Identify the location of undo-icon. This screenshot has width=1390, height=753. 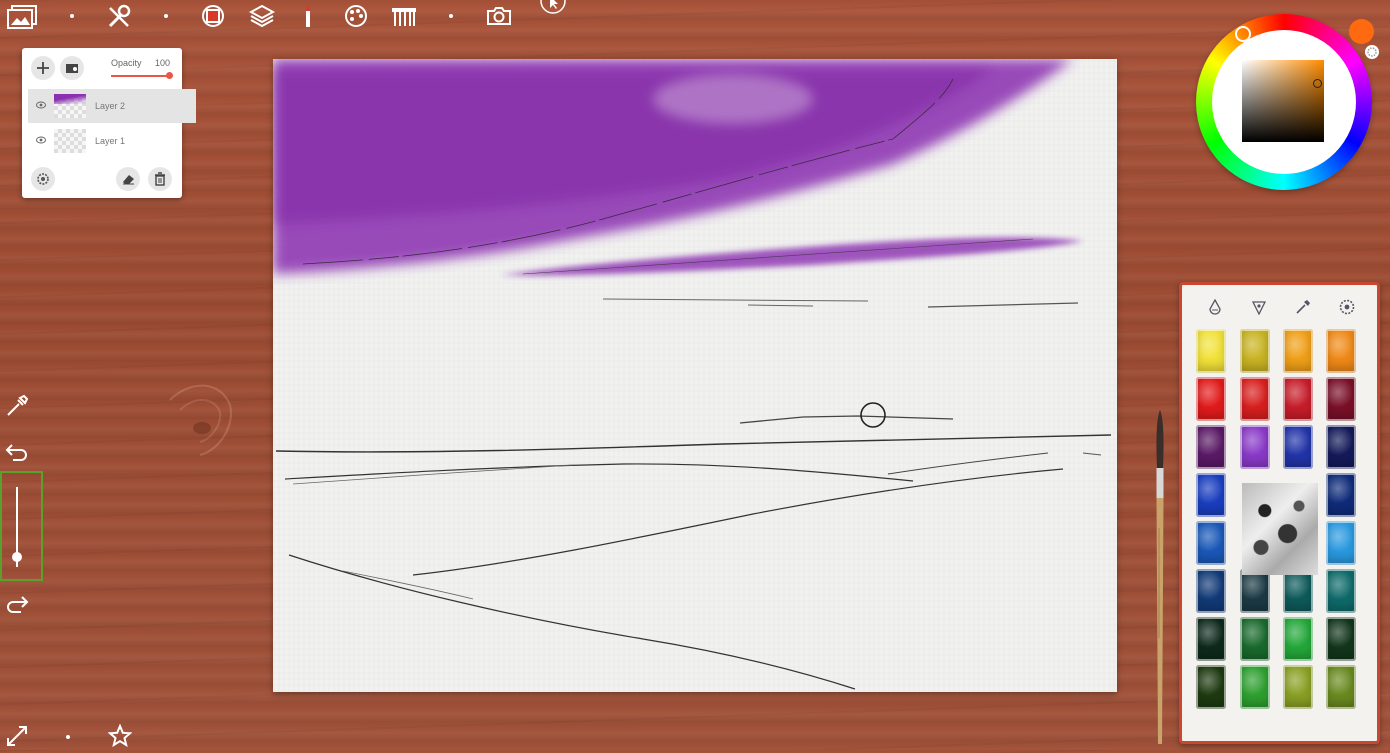
(17, 454).